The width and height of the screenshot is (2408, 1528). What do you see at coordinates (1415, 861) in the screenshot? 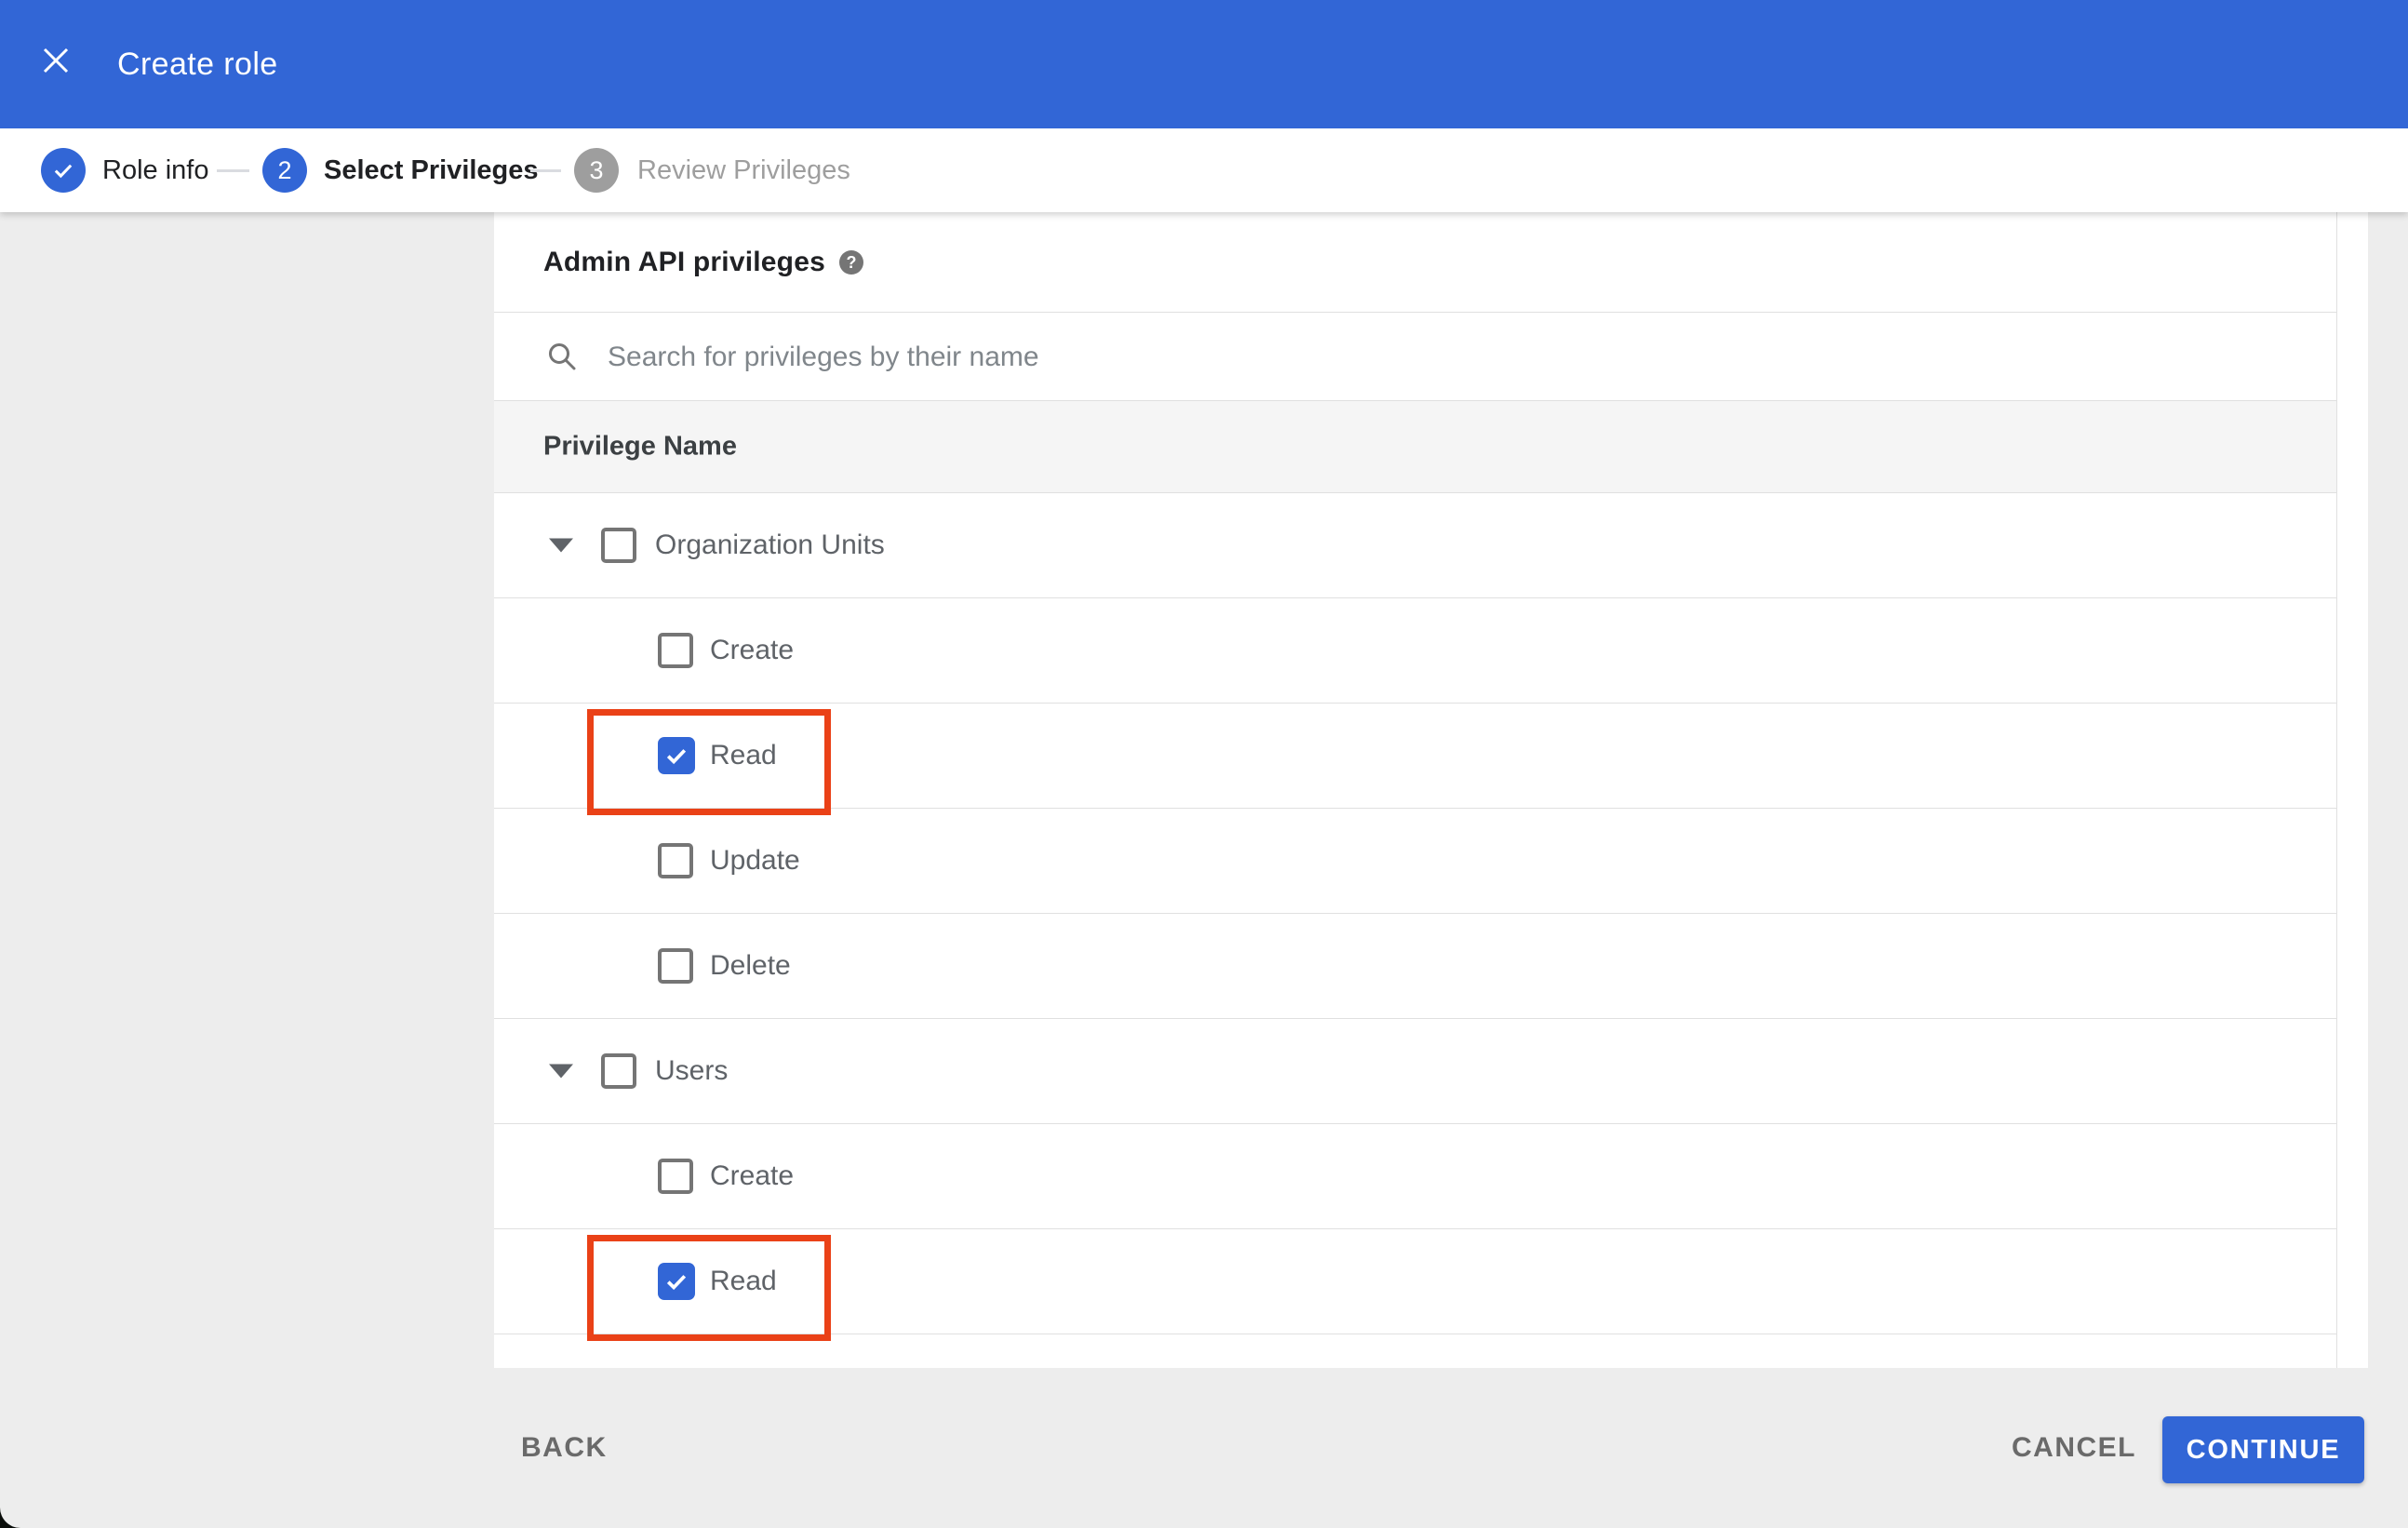
I see `table-row: Update` at bounding box center [1415, 861].